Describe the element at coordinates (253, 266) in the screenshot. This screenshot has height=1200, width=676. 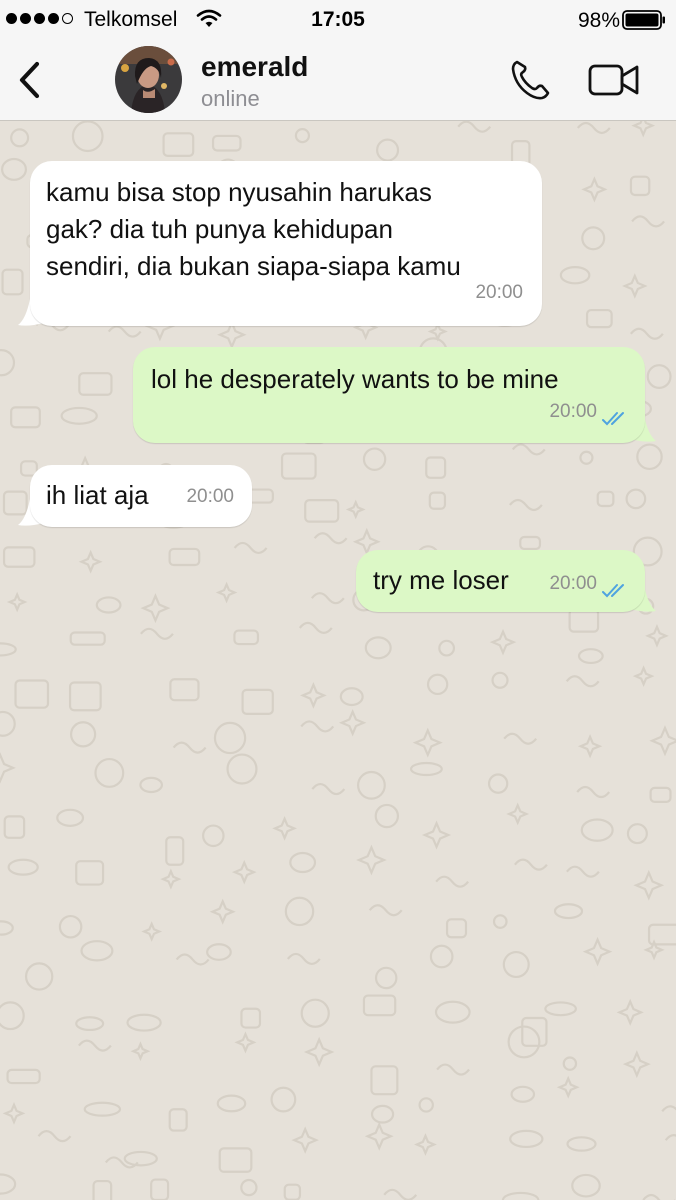
I see `message-text: sendiri, dia bukan siapa-siapa kamu` at that location.